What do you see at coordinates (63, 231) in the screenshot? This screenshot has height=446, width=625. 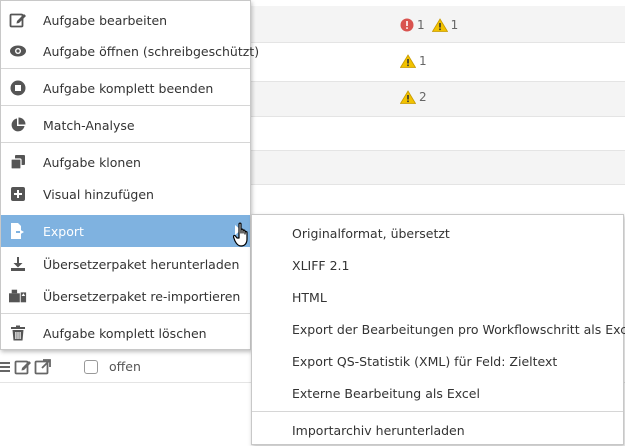 I see `menu-item-label: Export` at bounding box center [63, 231].